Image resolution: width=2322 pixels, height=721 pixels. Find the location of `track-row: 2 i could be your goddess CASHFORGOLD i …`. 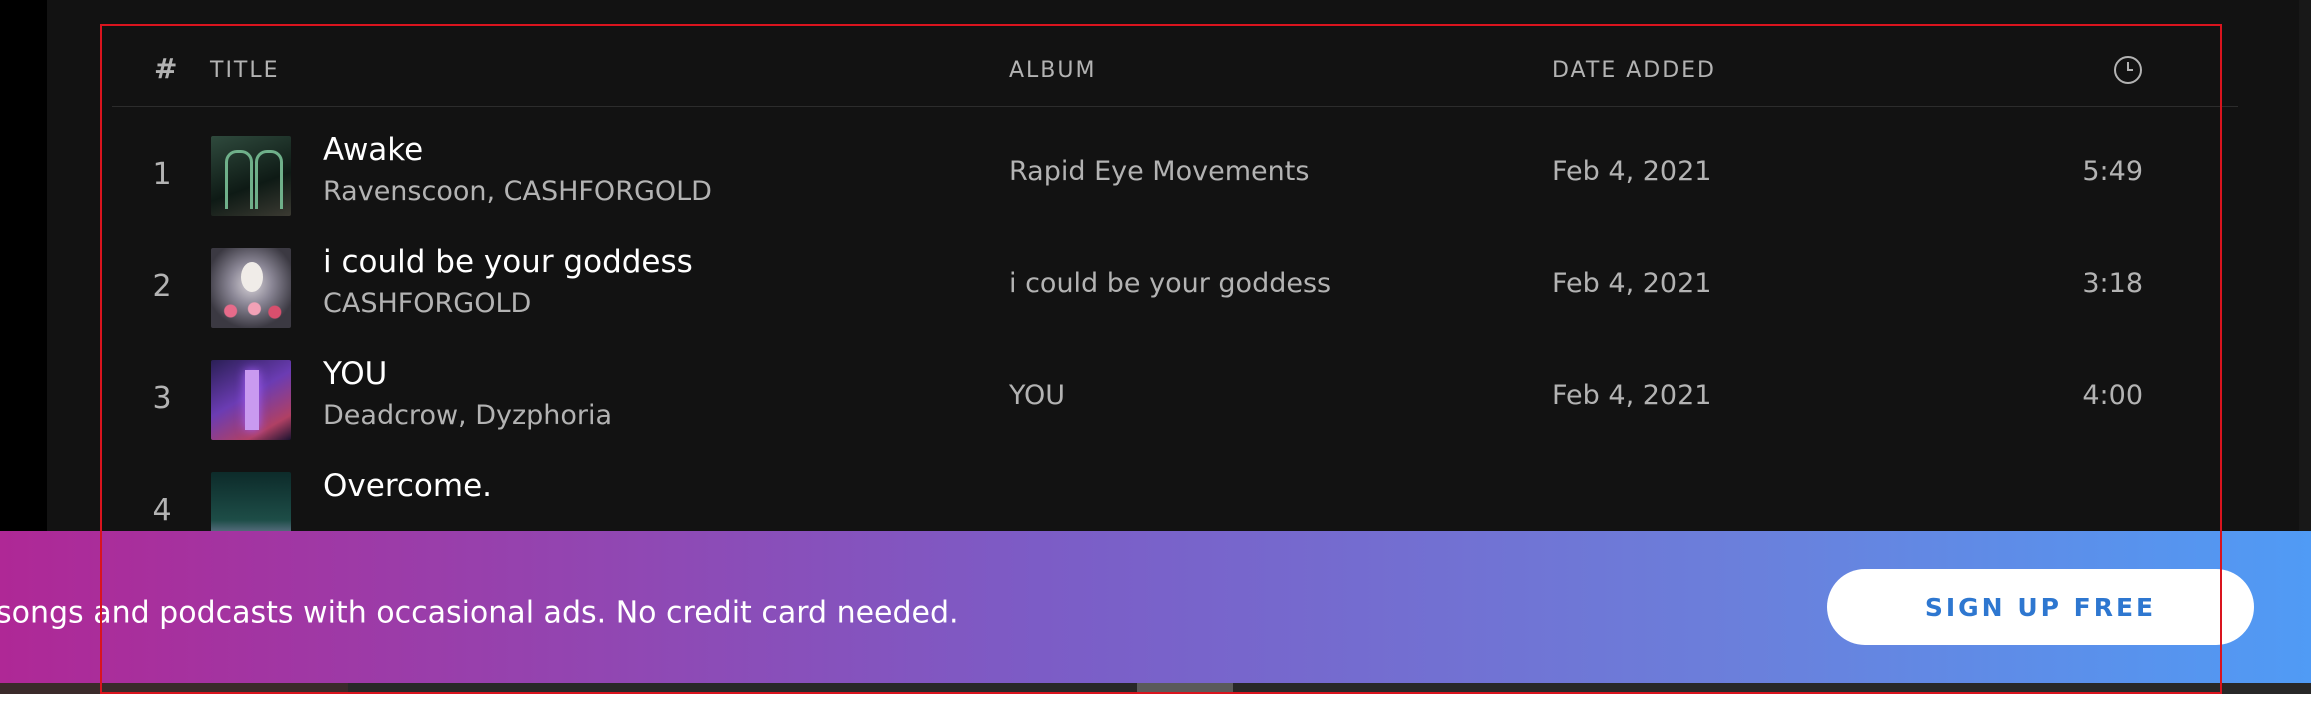

track-row: 2 i could be your goddess CASHFORGOLD i … is located at coordinates (1175, 300).